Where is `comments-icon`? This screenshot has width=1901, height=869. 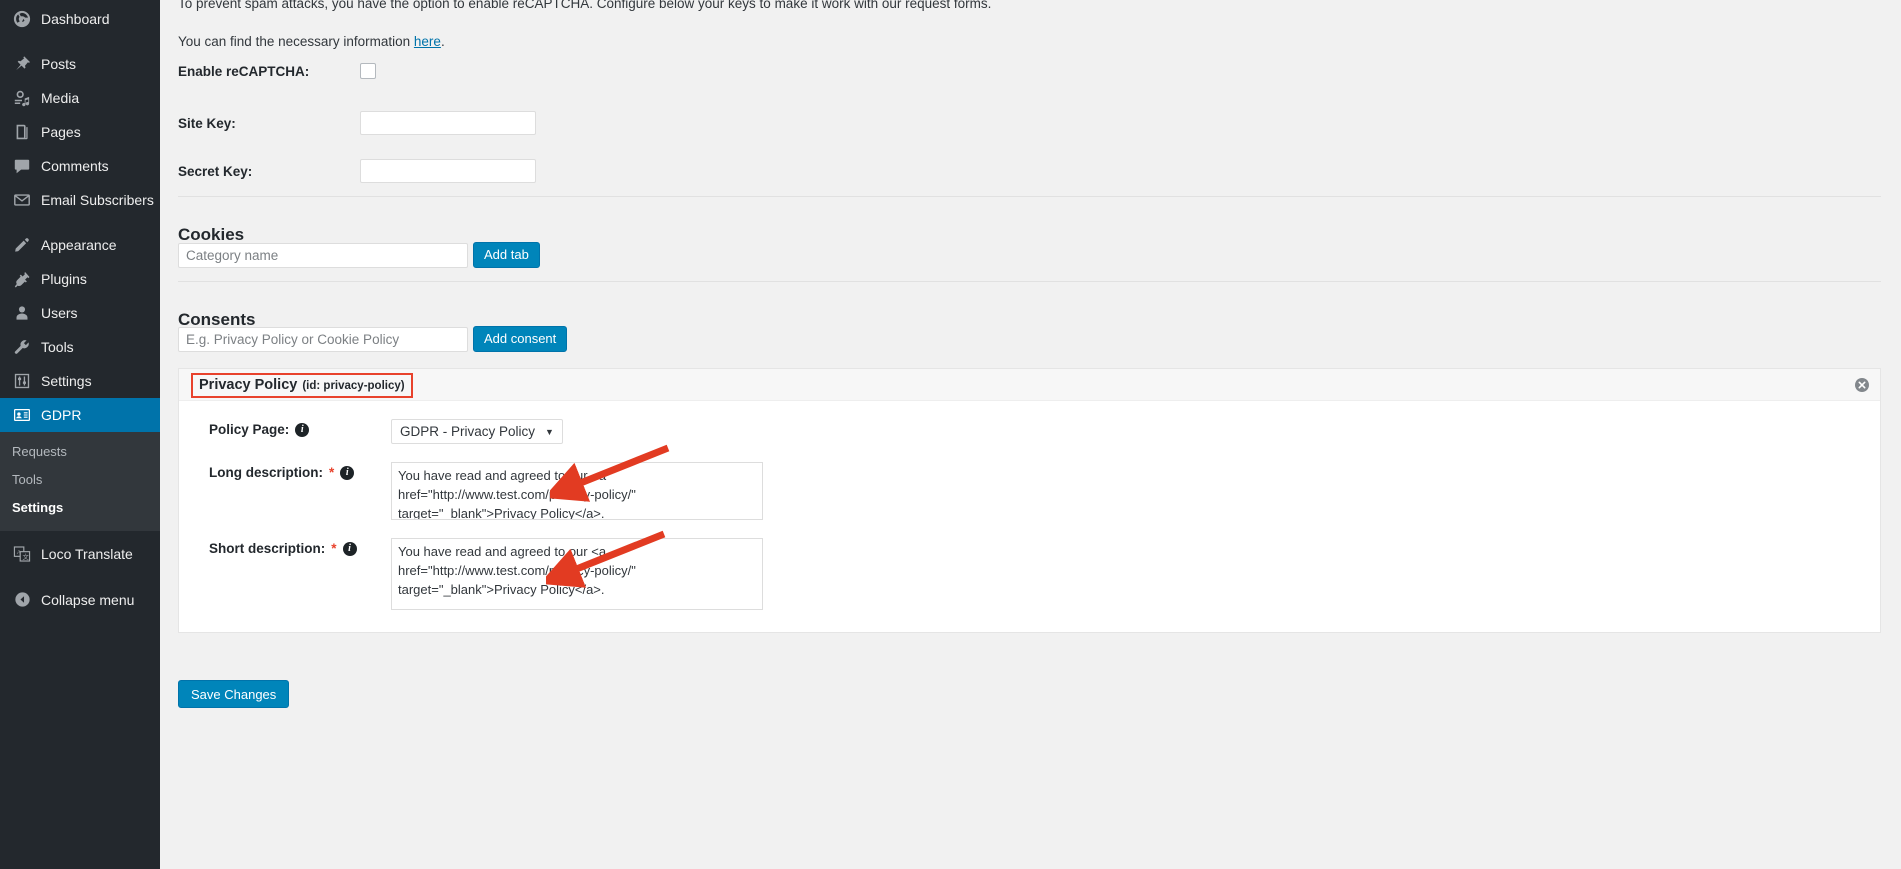
comments-icon is located at coordinates (22, 166).